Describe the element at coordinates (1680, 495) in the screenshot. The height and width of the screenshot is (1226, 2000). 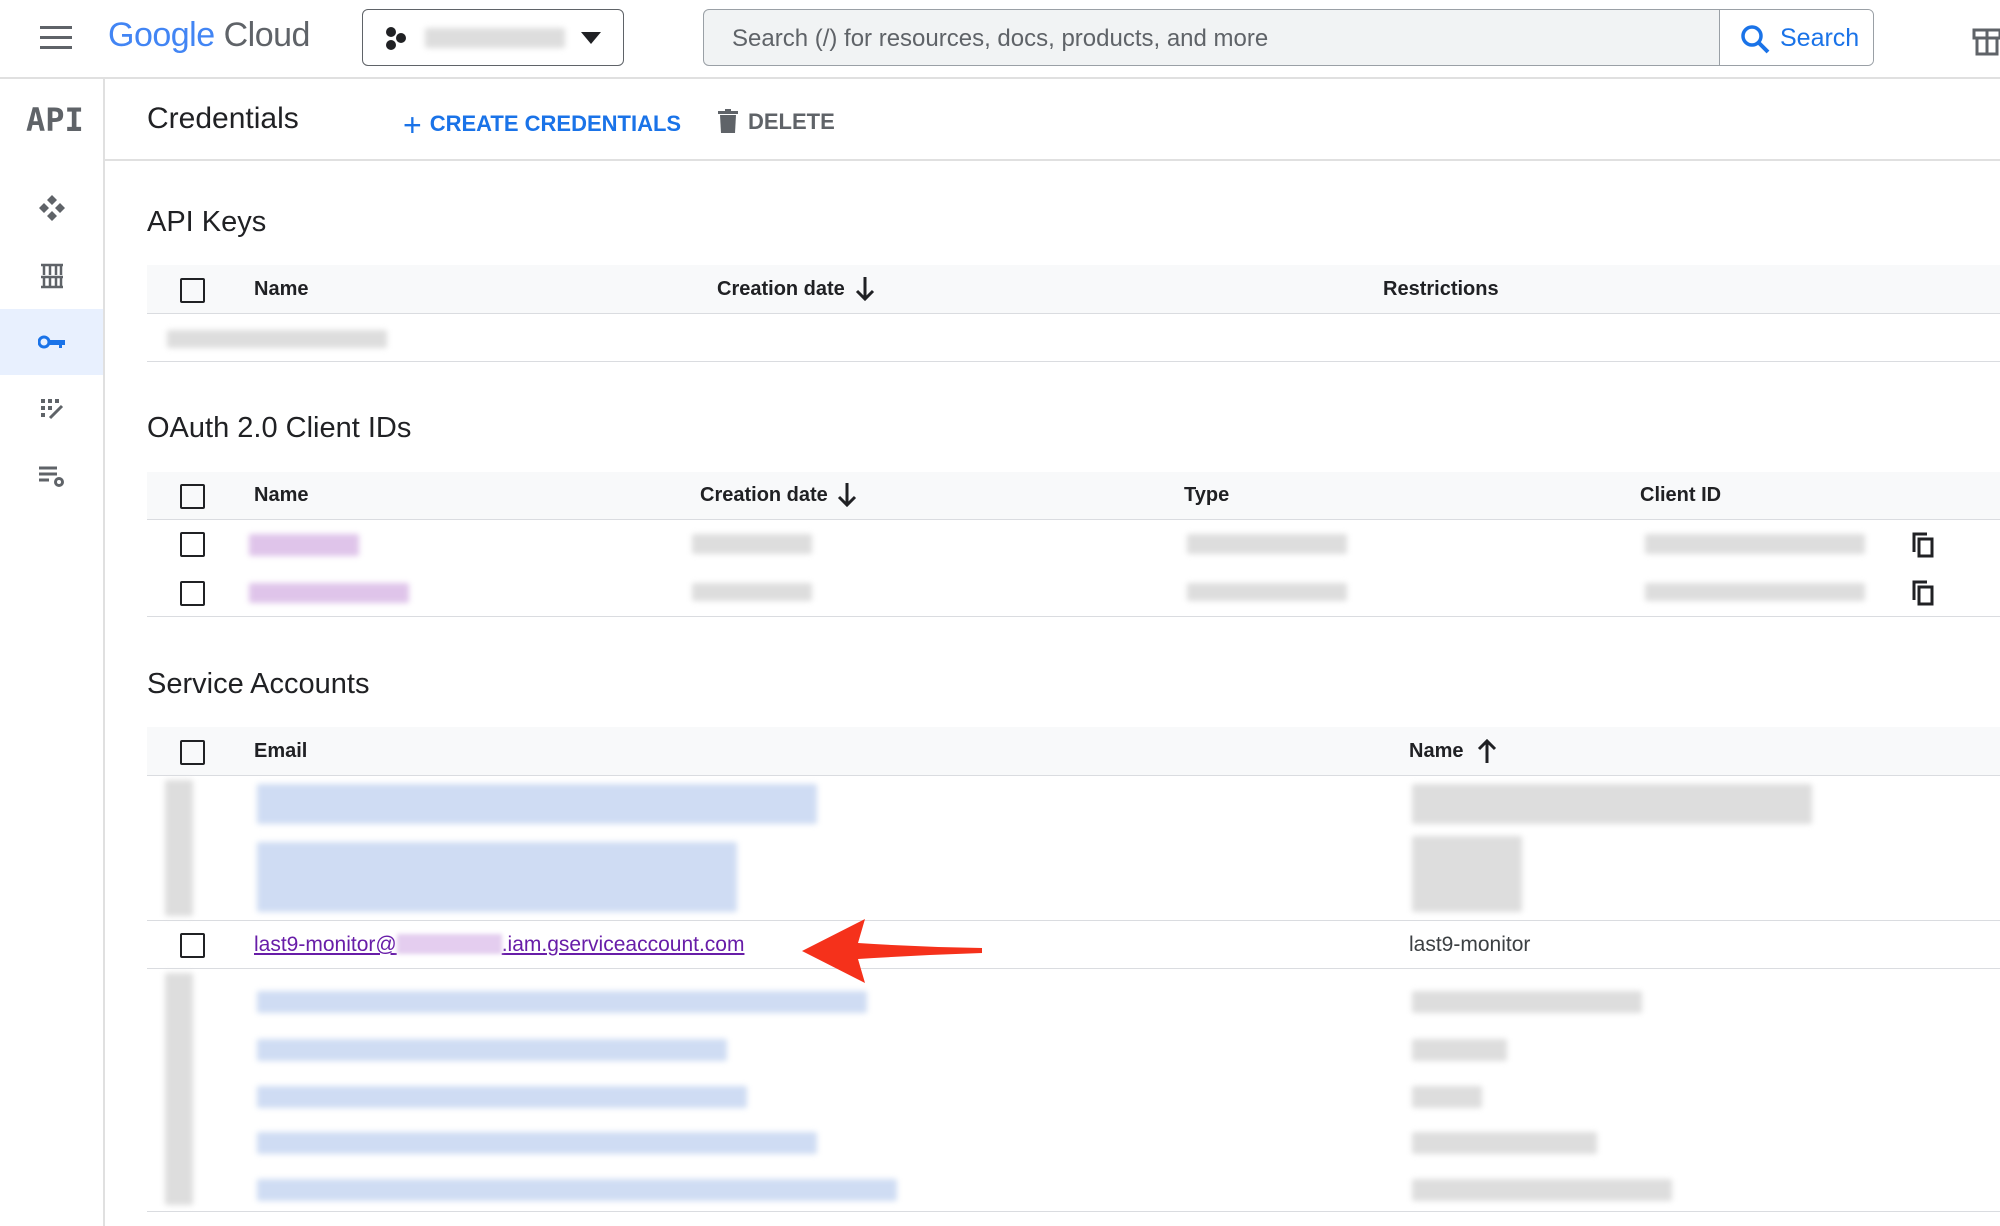
I see `column-client-id: Client ID` at that location.